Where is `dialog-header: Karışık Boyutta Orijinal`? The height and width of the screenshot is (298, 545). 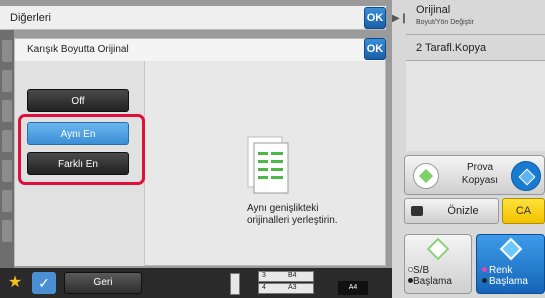 dialog-header: Karışık Boyutta Orijinal is located at coordinates (200, 50).